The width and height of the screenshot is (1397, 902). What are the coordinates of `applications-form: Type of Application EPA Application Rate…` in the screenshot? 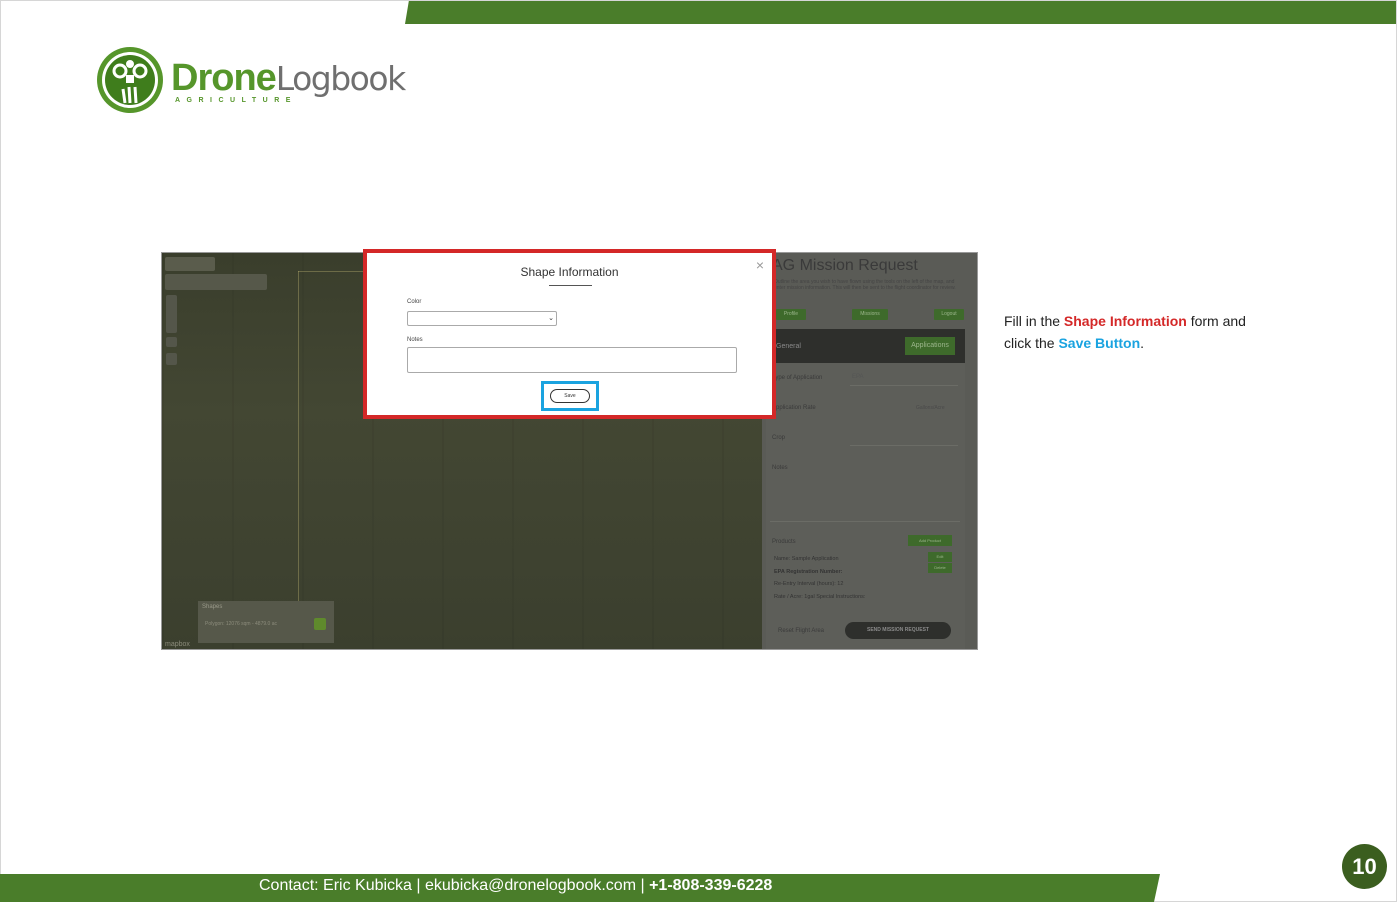 It's located at (865, 506).